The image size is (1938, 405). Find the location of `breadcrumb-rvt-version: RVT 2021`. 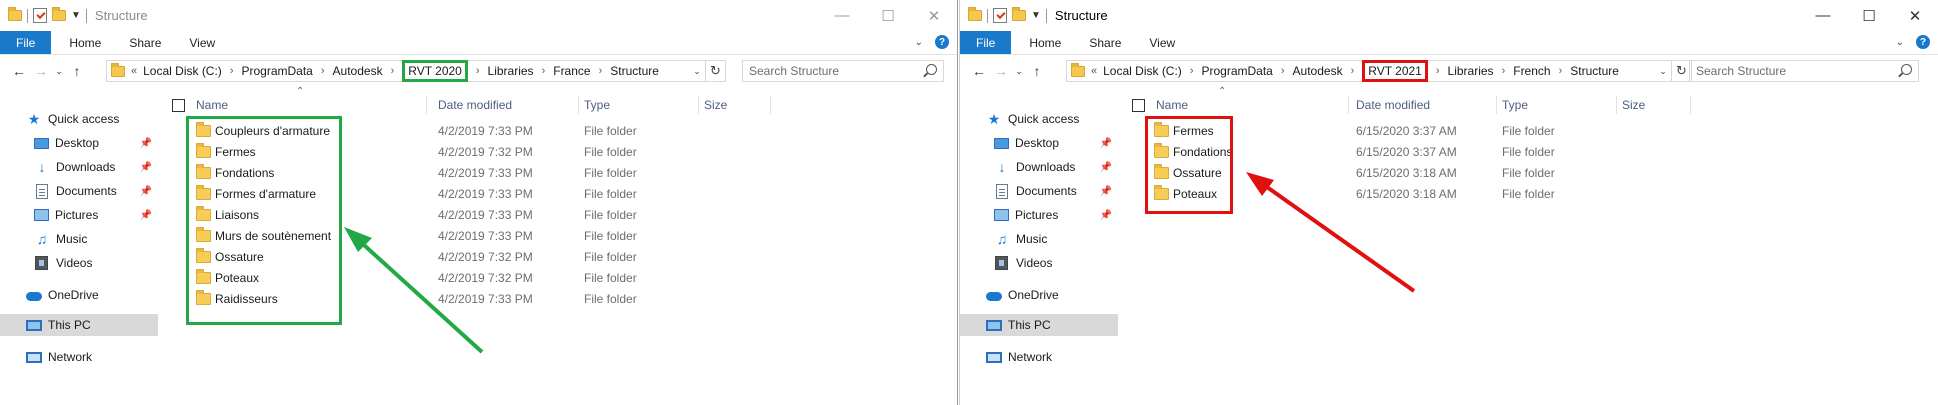

breadcrumb-rvt-version: RVT 2021 is located at coordinates (1395, 71).